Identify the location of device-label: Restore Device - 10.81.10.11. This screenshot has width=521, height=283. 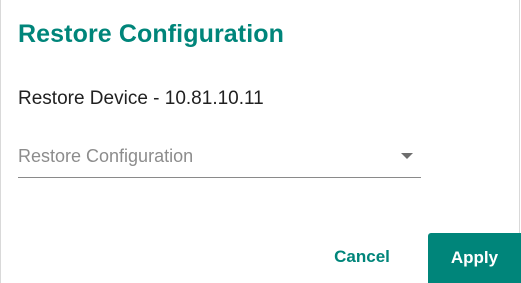
(141, 98).